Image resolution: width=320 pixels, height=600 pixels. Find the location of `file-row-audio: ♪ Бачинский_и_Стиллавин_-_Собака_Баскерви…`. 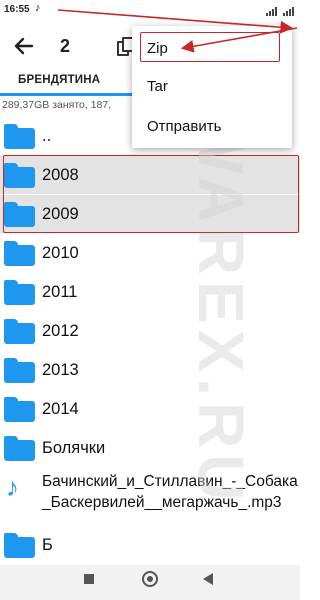

file-row-audio: ♪ Бачинский_и_Стиллавин_-_Собака_Баскерви… is located at coordinates (150, 497).